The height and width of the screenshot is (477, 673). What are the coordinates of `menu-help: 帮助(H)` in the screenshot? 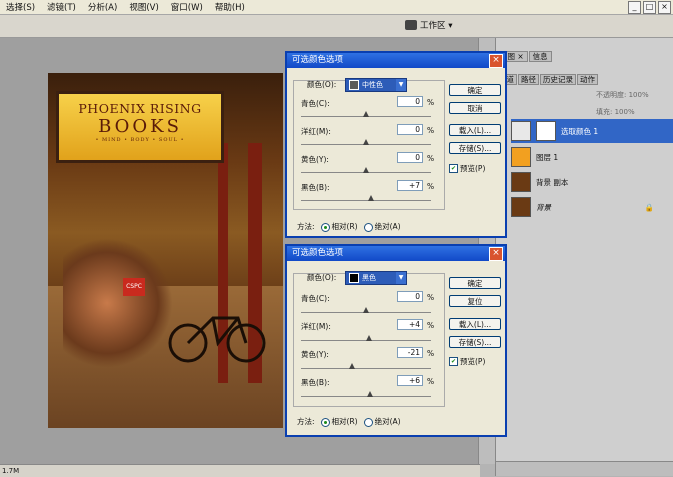 It's located at (230, 7).